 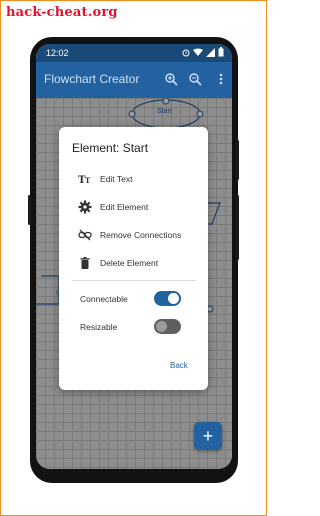 What do you see at coordinates (134, 53) in the screenshot?
I see `status-bar: 12:02` at bounding box center [134, 53].